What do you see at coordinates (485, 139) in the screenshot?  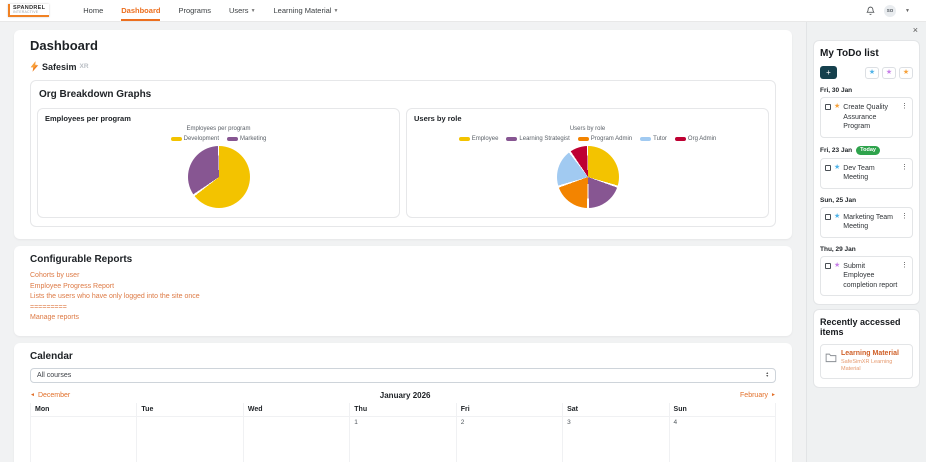 I see `legend-label: Employee` at bounding box center [485, 139].